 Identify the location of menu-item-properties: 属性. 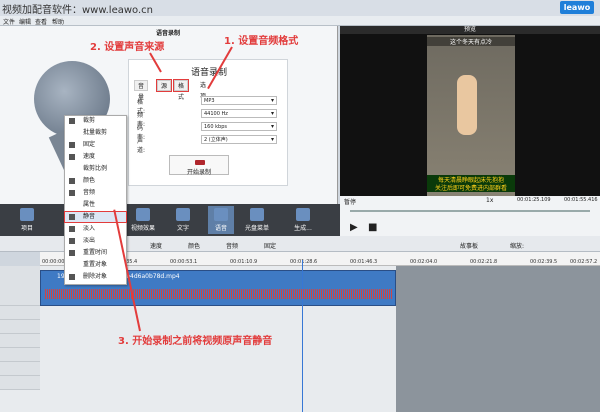
(95, 205).